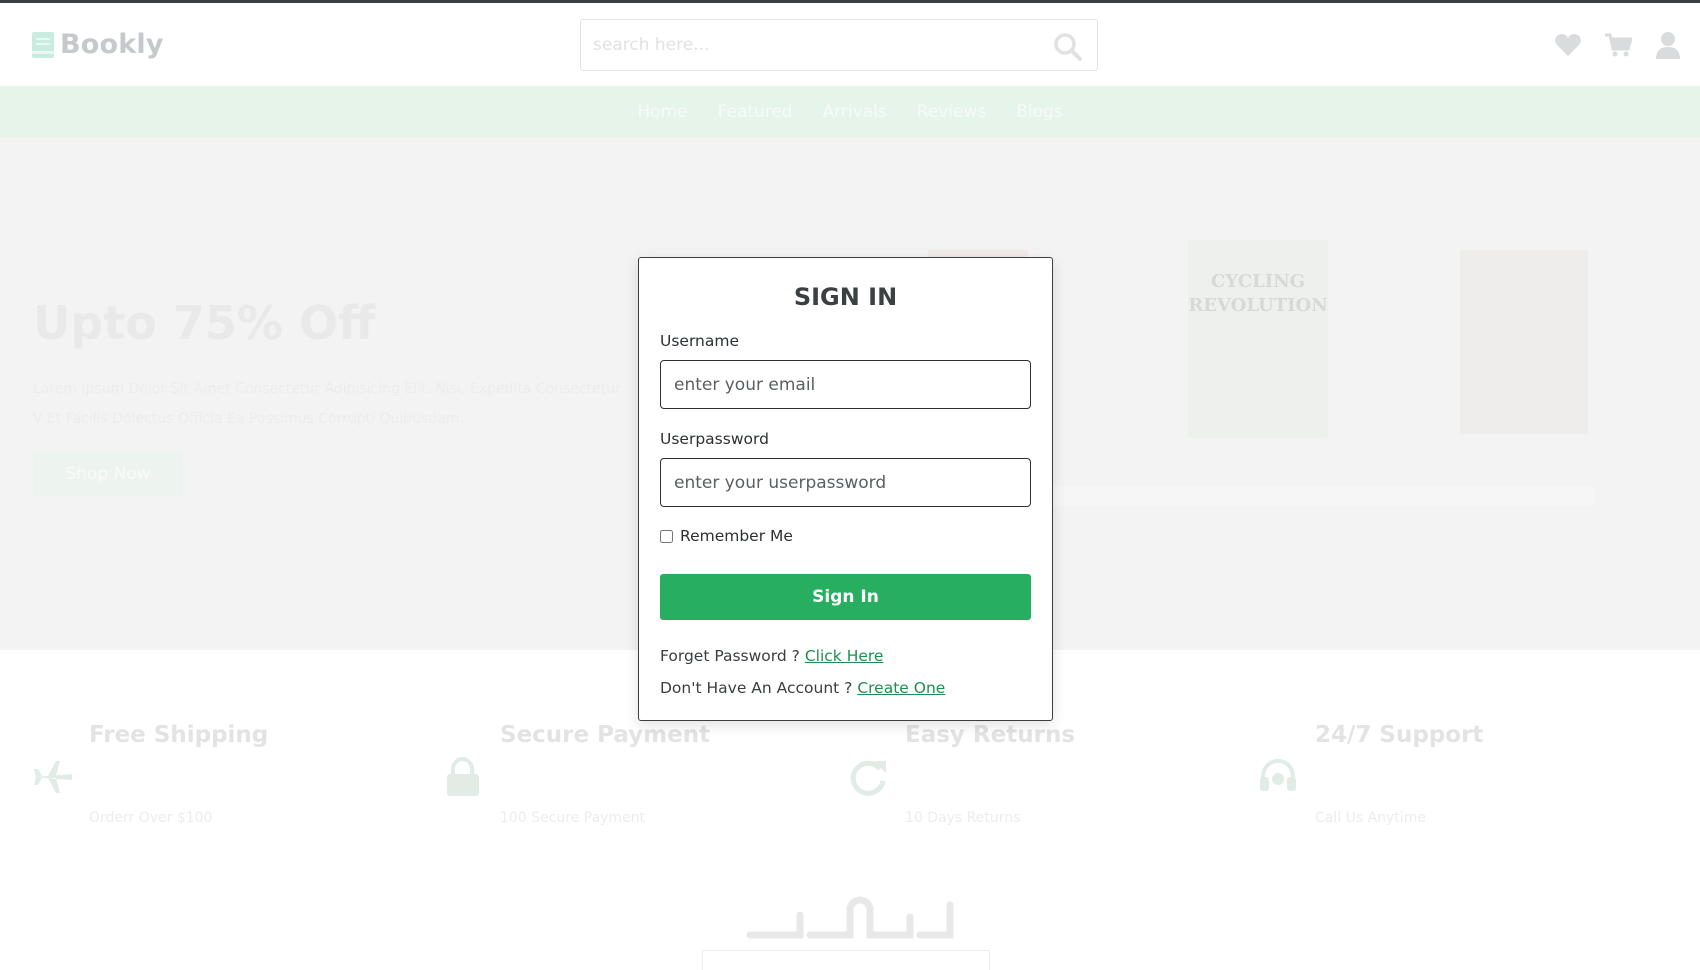 The width and height of the screenshot is (1700, 970). Describe the element at coordinates (151, 818) in the screenshot. I see `feature-subtitle: Orderr Over $100` at that location.